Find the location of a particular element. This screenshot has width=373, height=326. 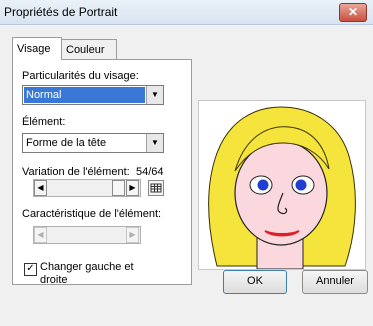

particularites-label: Particularités du visage: is located at coordinates (80, 76).